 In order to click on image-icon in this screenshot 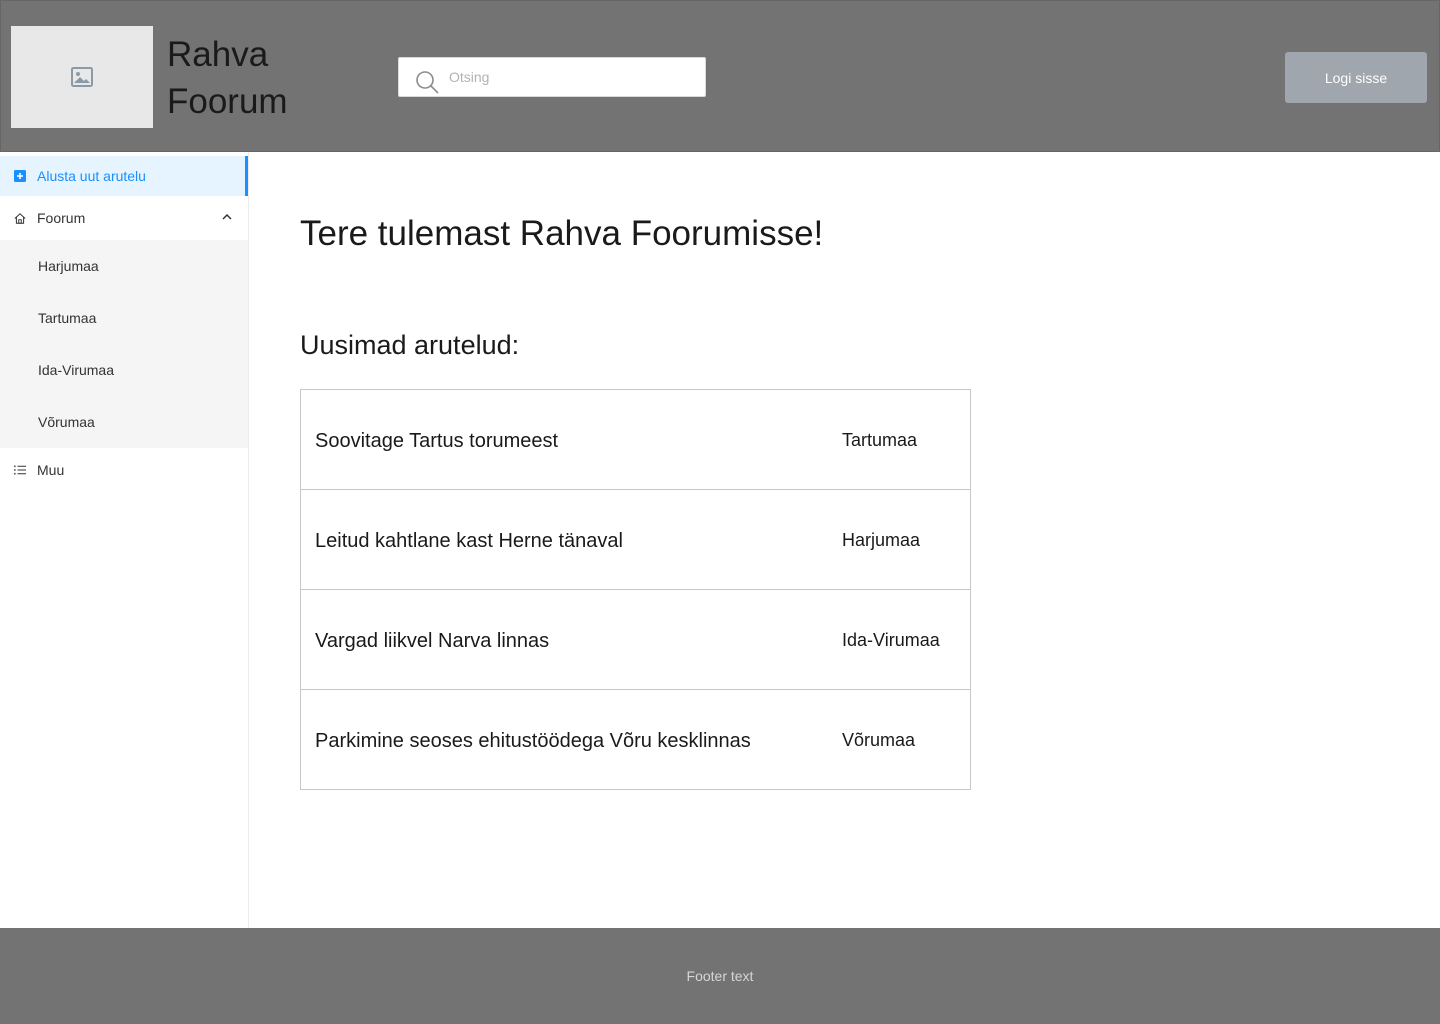, I will do `click(82, 77)`.